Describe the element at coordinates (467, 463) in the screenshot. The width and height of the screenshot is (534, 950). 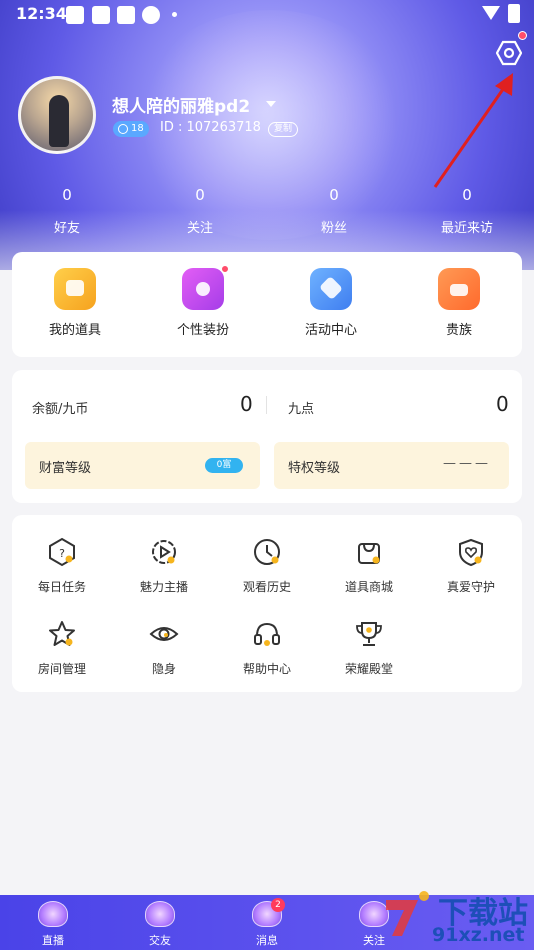
I see `privilege-level-value: ———` at that location.